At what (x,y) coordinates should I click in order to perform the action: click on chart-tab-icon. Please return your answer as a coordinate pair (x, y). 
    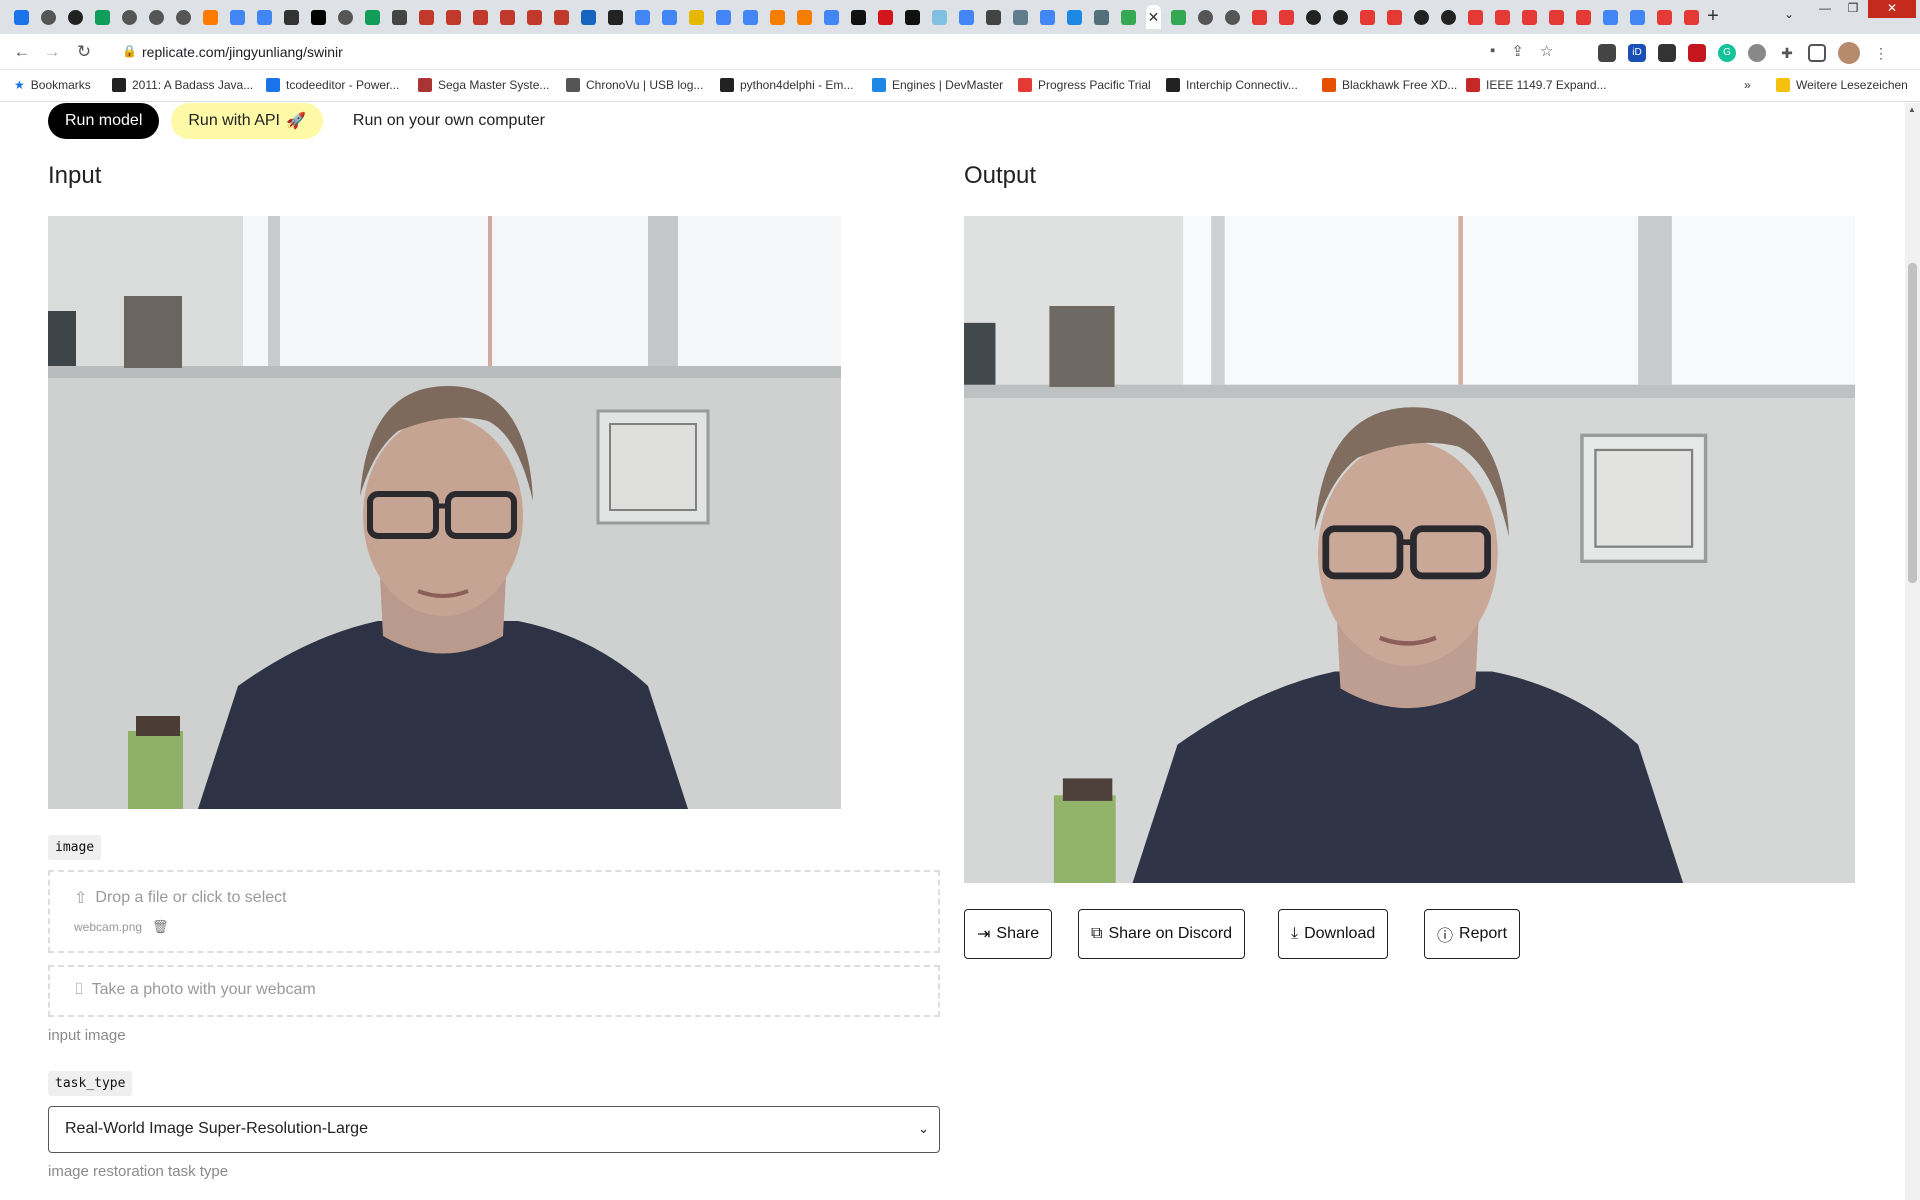
    Looking at the image, I should click on (696, 17).